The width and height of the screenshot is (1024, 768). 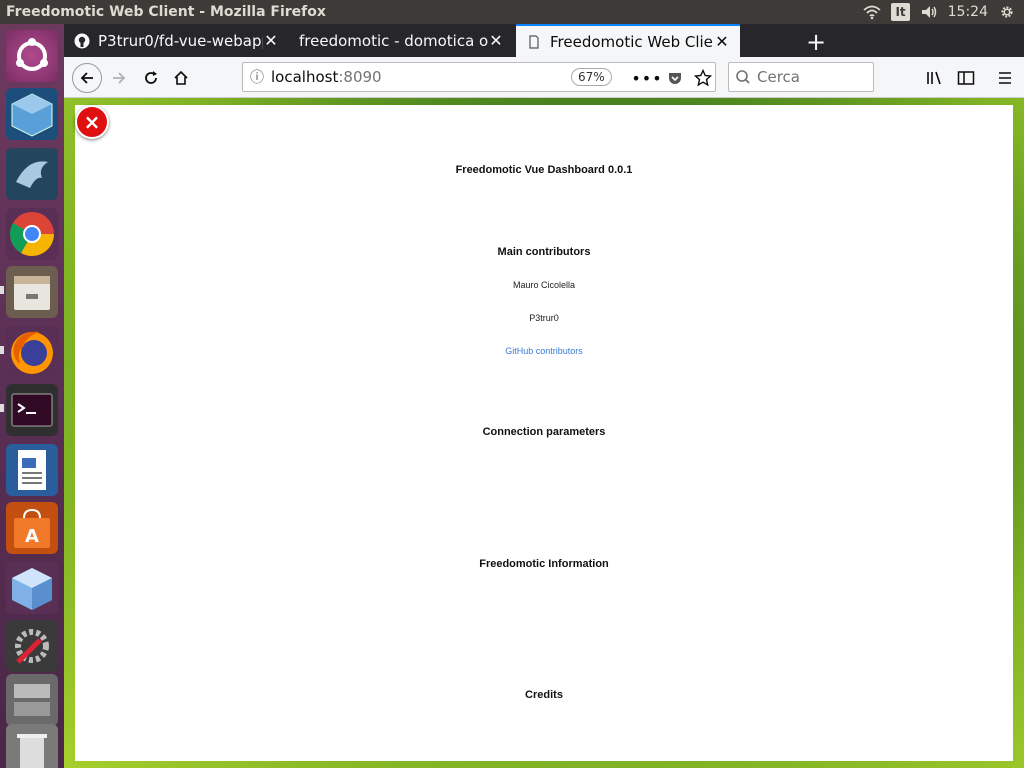 I want to click on pocket-button, so click(x=675, y=78).